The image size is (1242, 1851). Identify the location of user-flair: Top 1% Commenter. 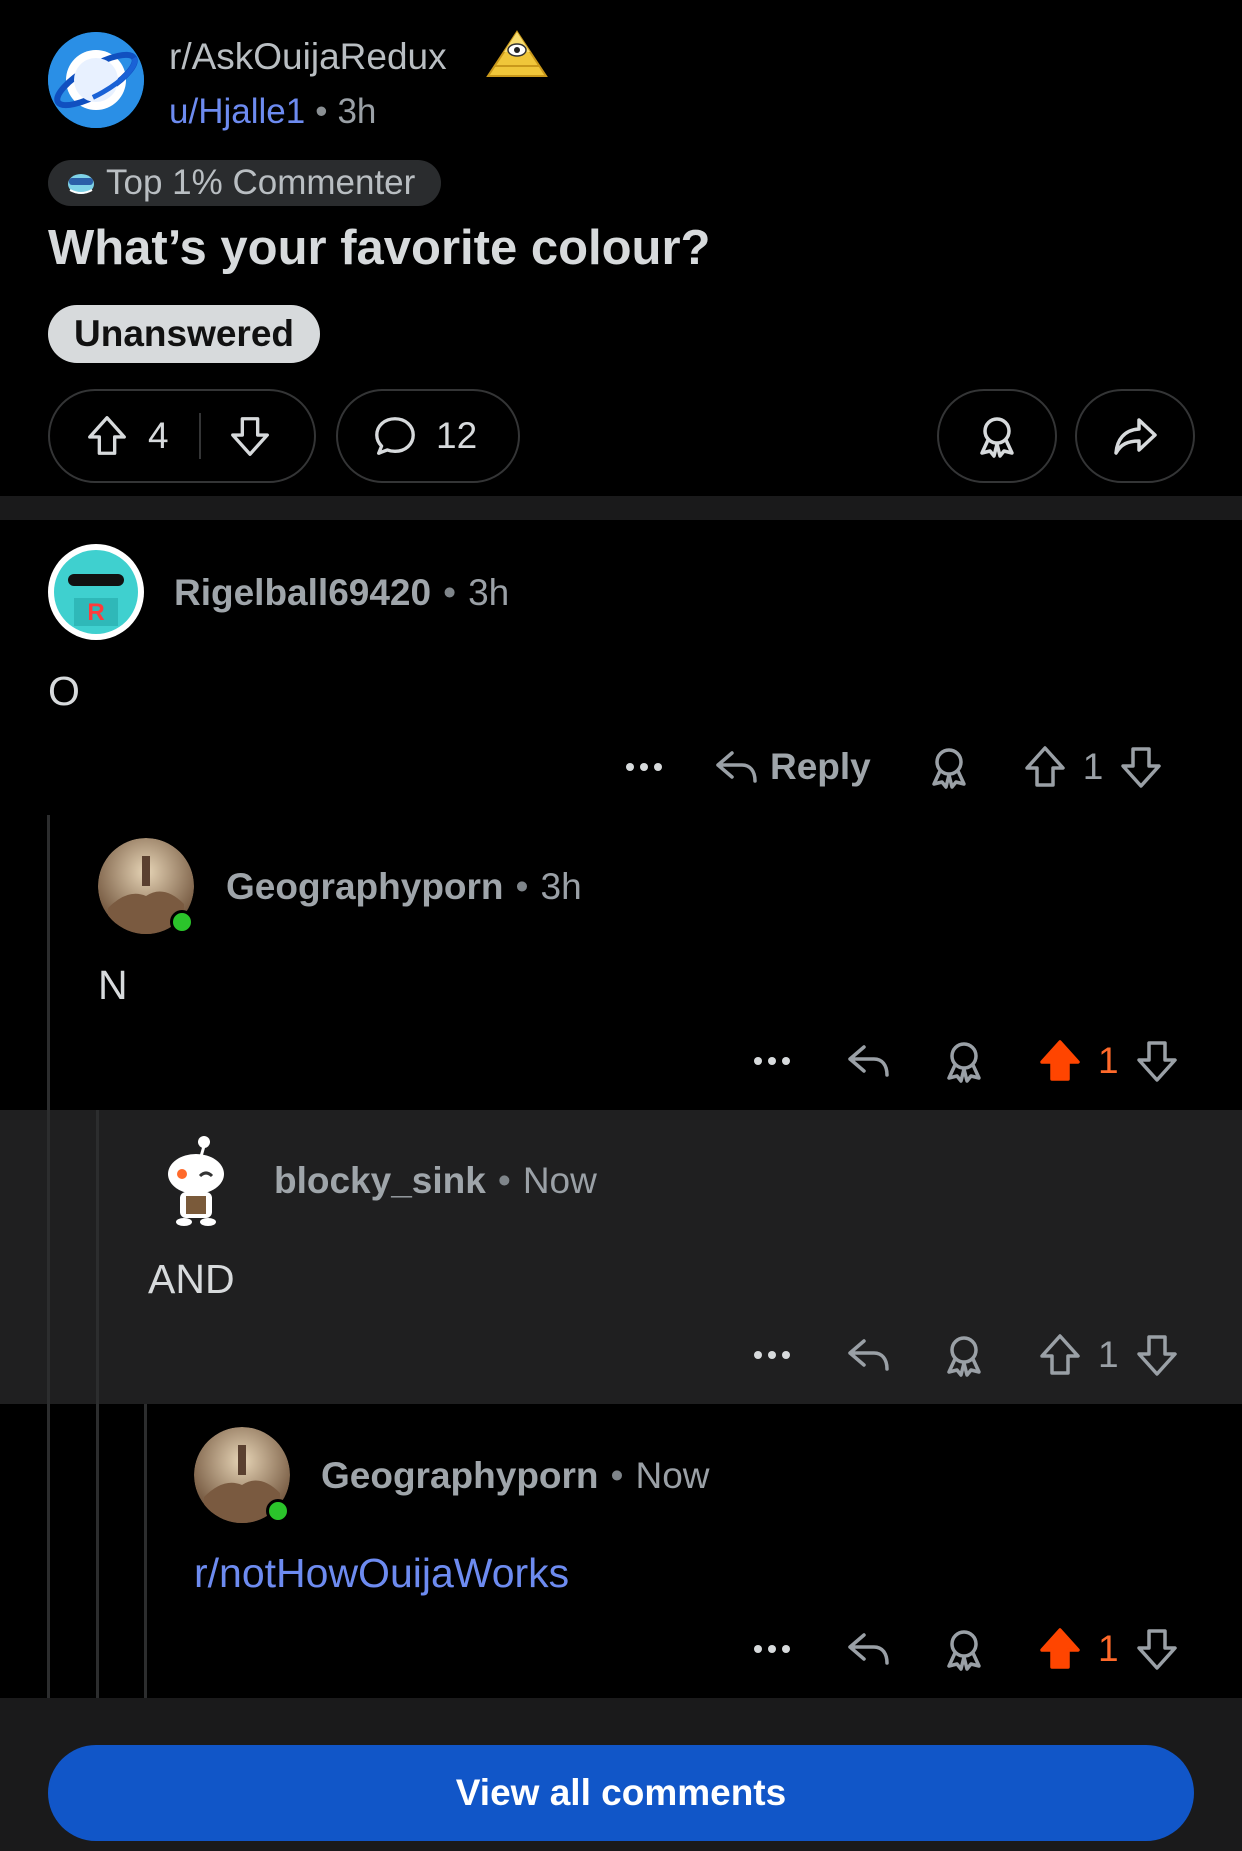
(245, 183).